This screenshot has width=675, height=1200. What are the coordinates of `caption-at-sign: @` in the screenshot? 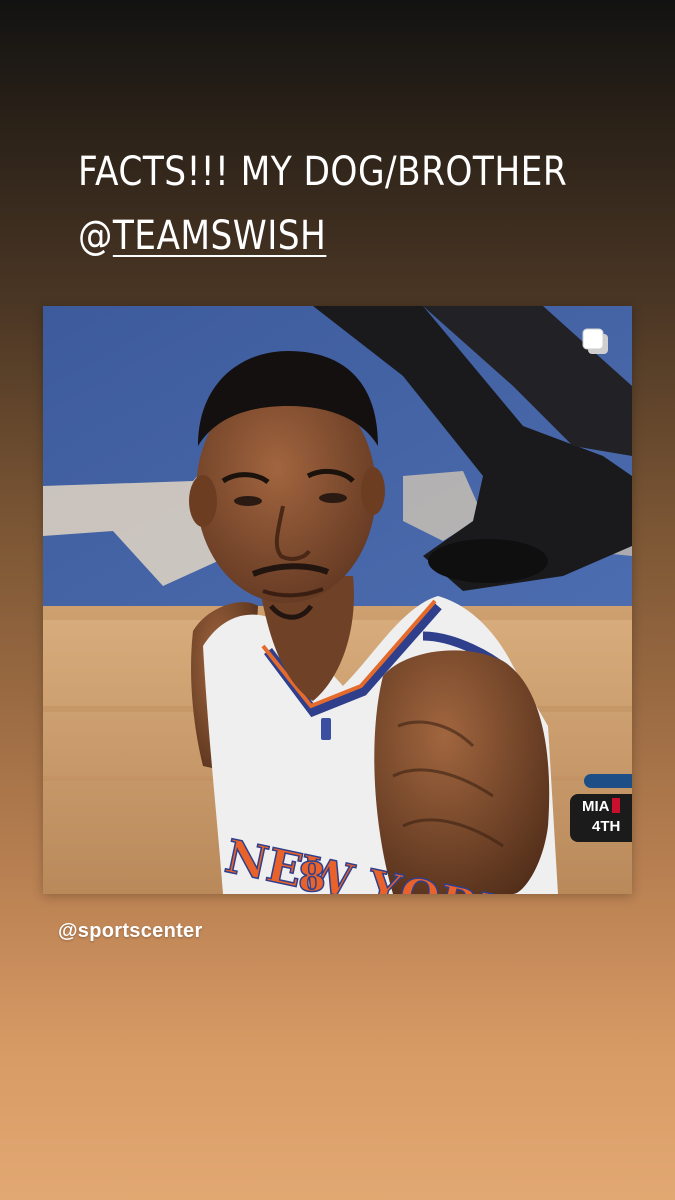 It's located at (95, 236).